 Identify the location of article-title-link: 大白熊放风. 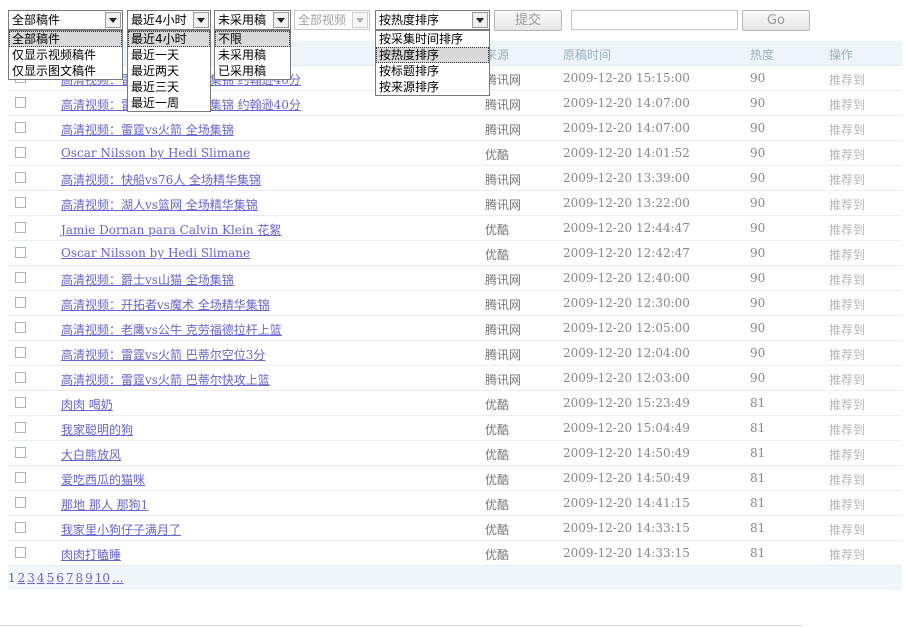
(91, 454).